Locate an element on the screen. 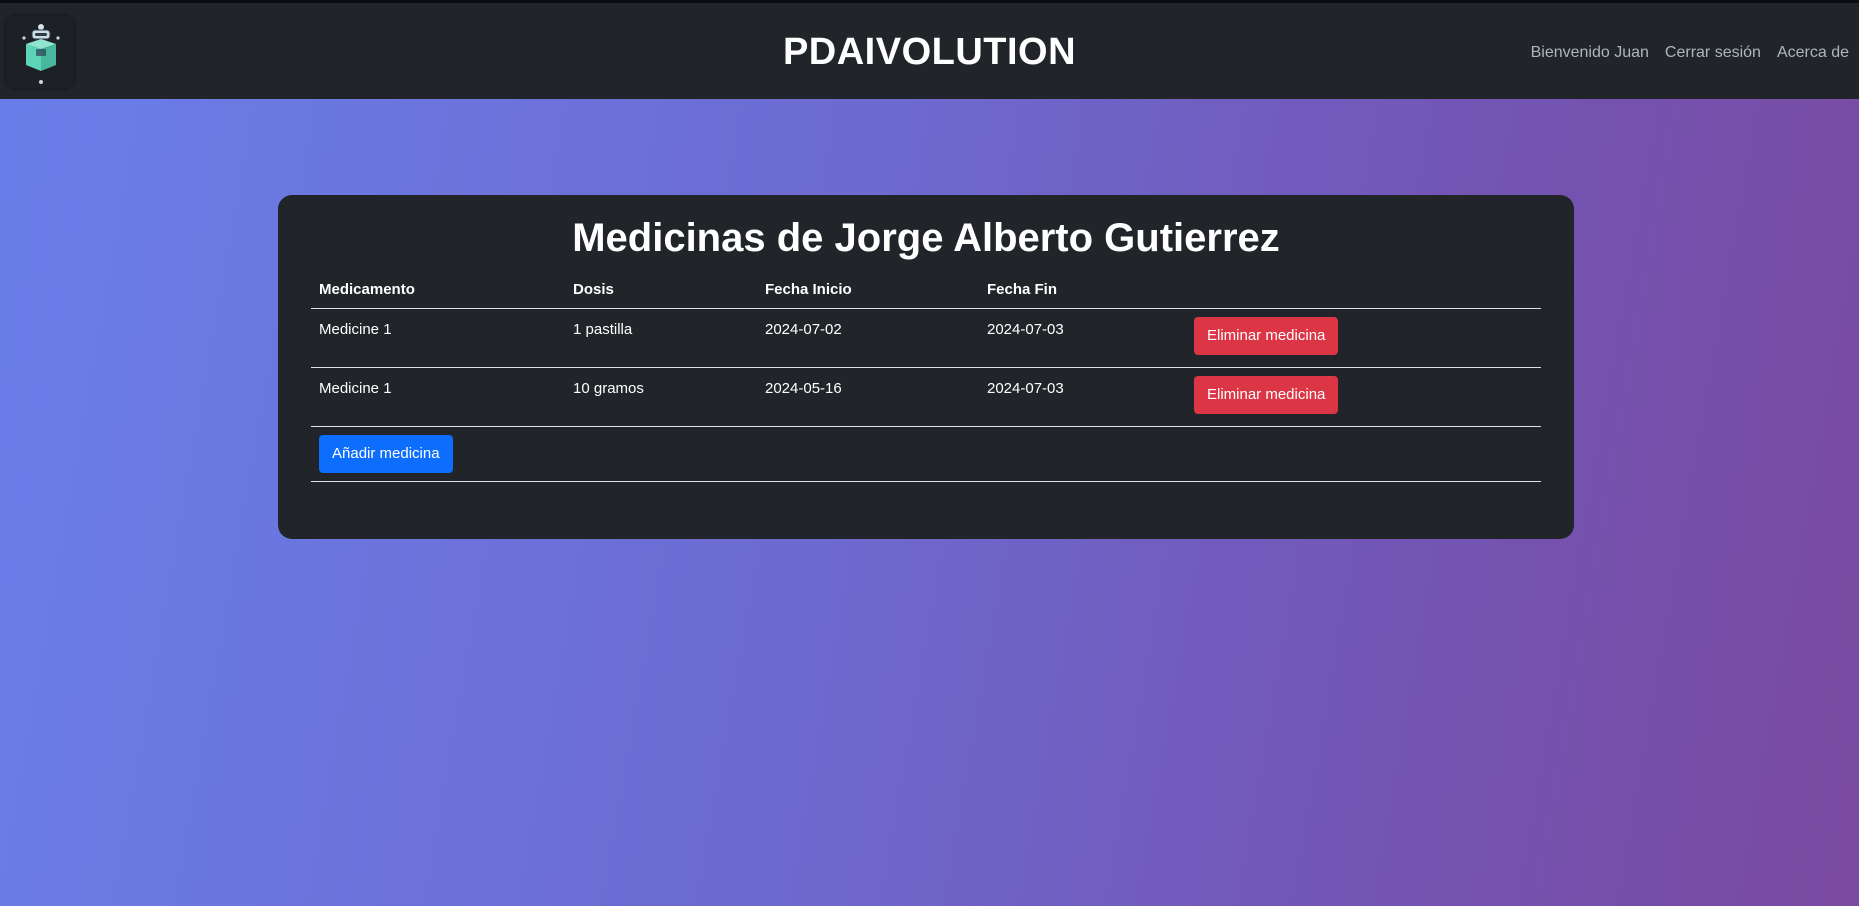 This screenshot has height=906, width=1859. column-header-fecha-inicio: Fecha Inicio is located at coordinates (868, 291).